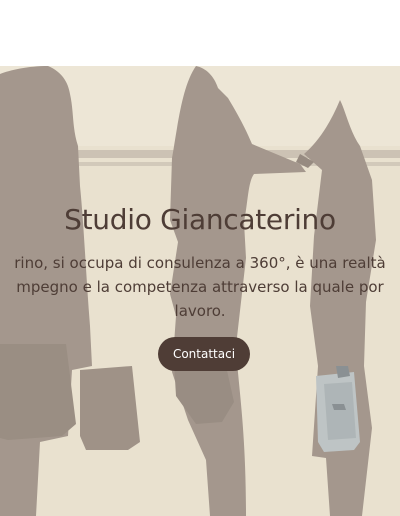 The image size is (400, 516). I want to click on contact-button: Contattaci, so click(204, 354).